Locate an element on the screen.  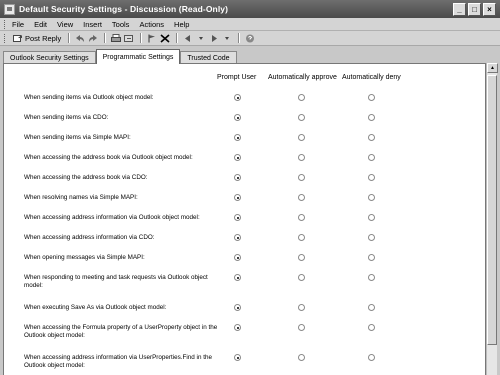
forward-icon is located at coordinates (92, 38).